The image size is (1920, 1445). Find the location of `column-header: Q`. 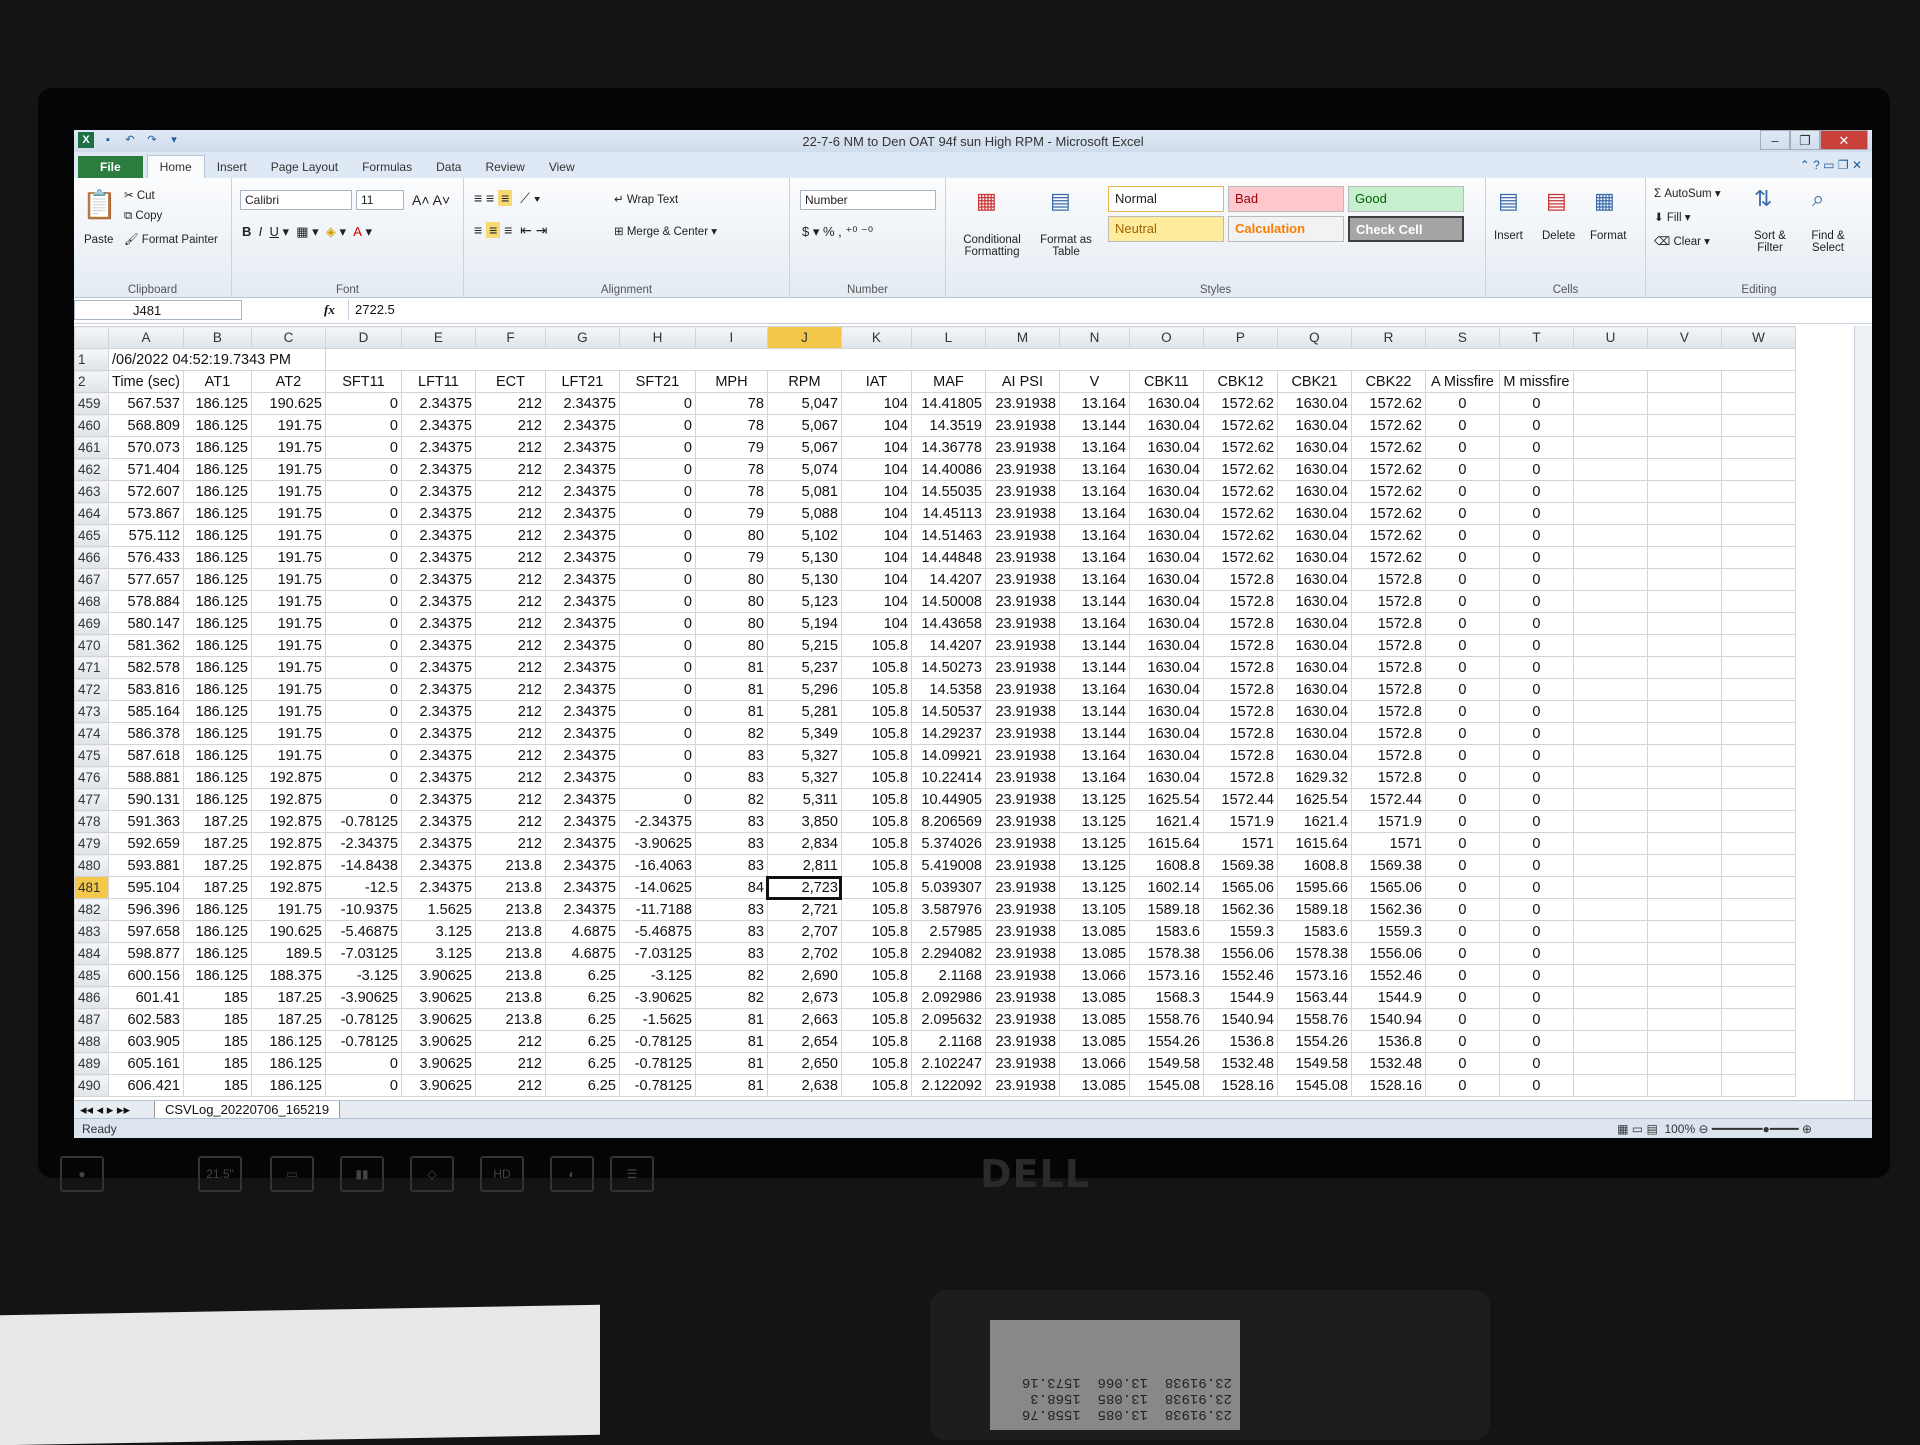

column-header: Q is located at coordinates (1314, 337).